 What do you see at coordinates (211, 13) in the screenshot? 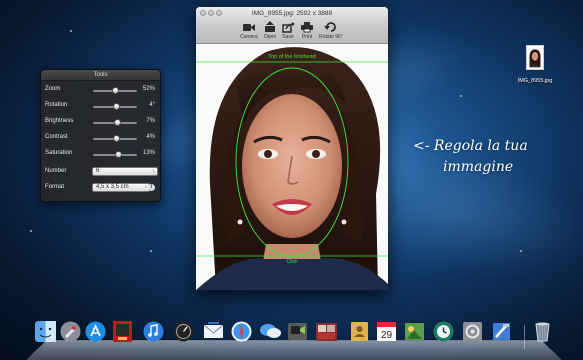
I see `minimize-window-button` at bounding box center [211, 13].